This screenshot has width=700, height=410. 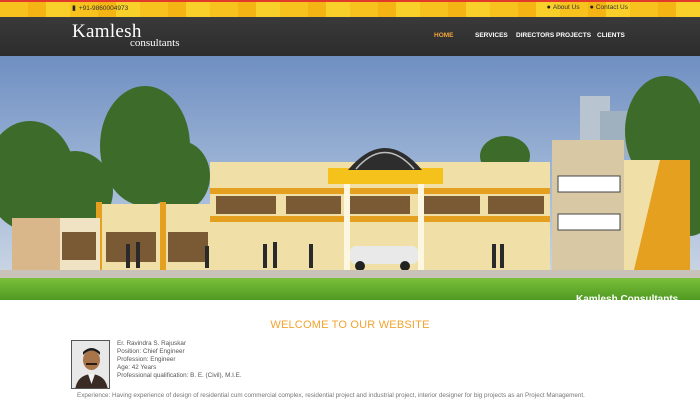 What do you see at coordinates (155, 43) in the screenshot?
I see `logo-subtitle: consultants` at bounding box center [155, 43].